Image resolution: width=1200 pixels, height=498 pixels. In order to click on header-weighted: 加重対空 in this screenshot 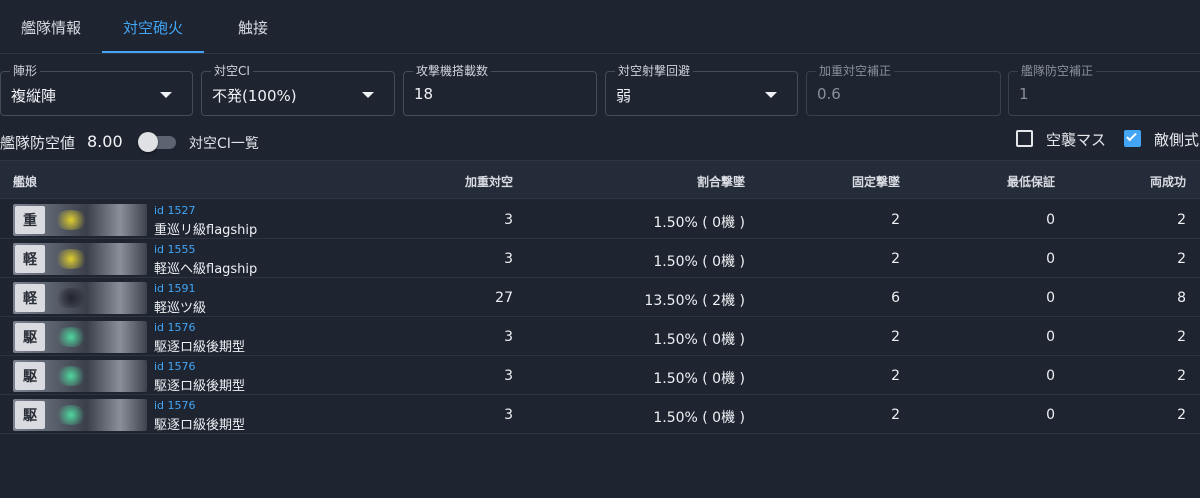, I will do `click(489, 181)`.